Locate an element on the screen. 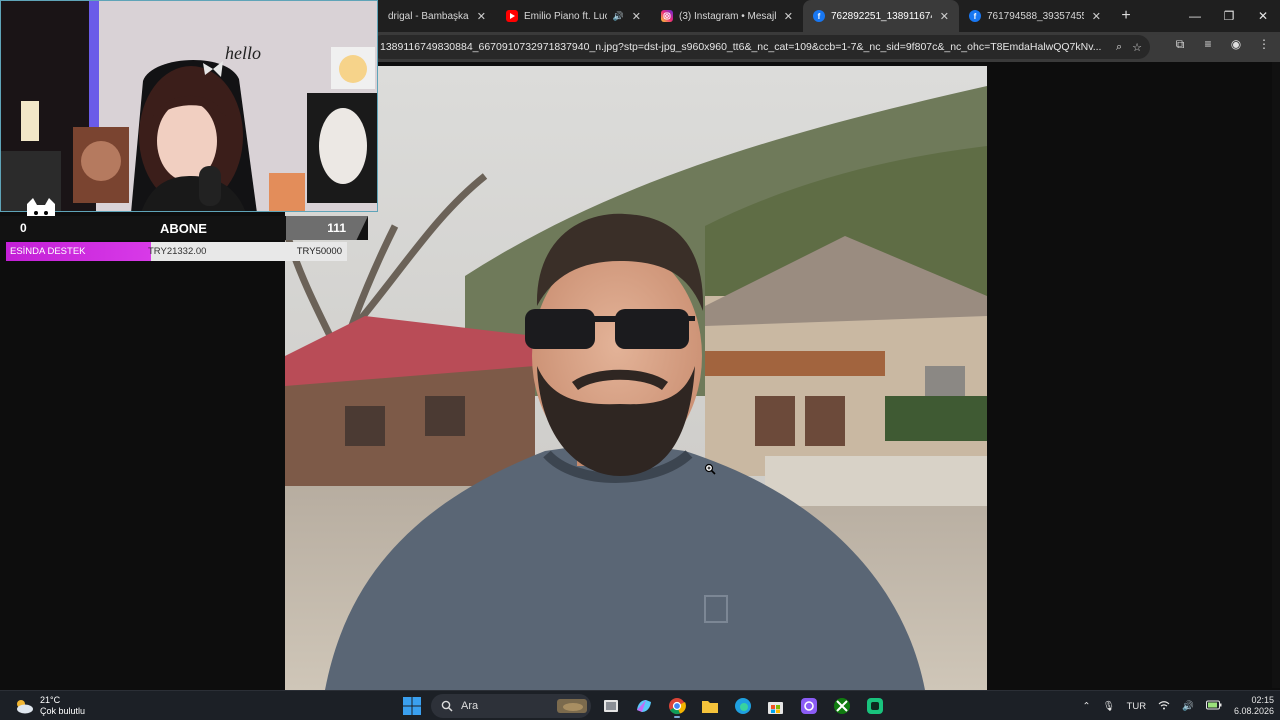 The image size is (1280, 720). hello-sign: hello is located at coordinates (243, 53).